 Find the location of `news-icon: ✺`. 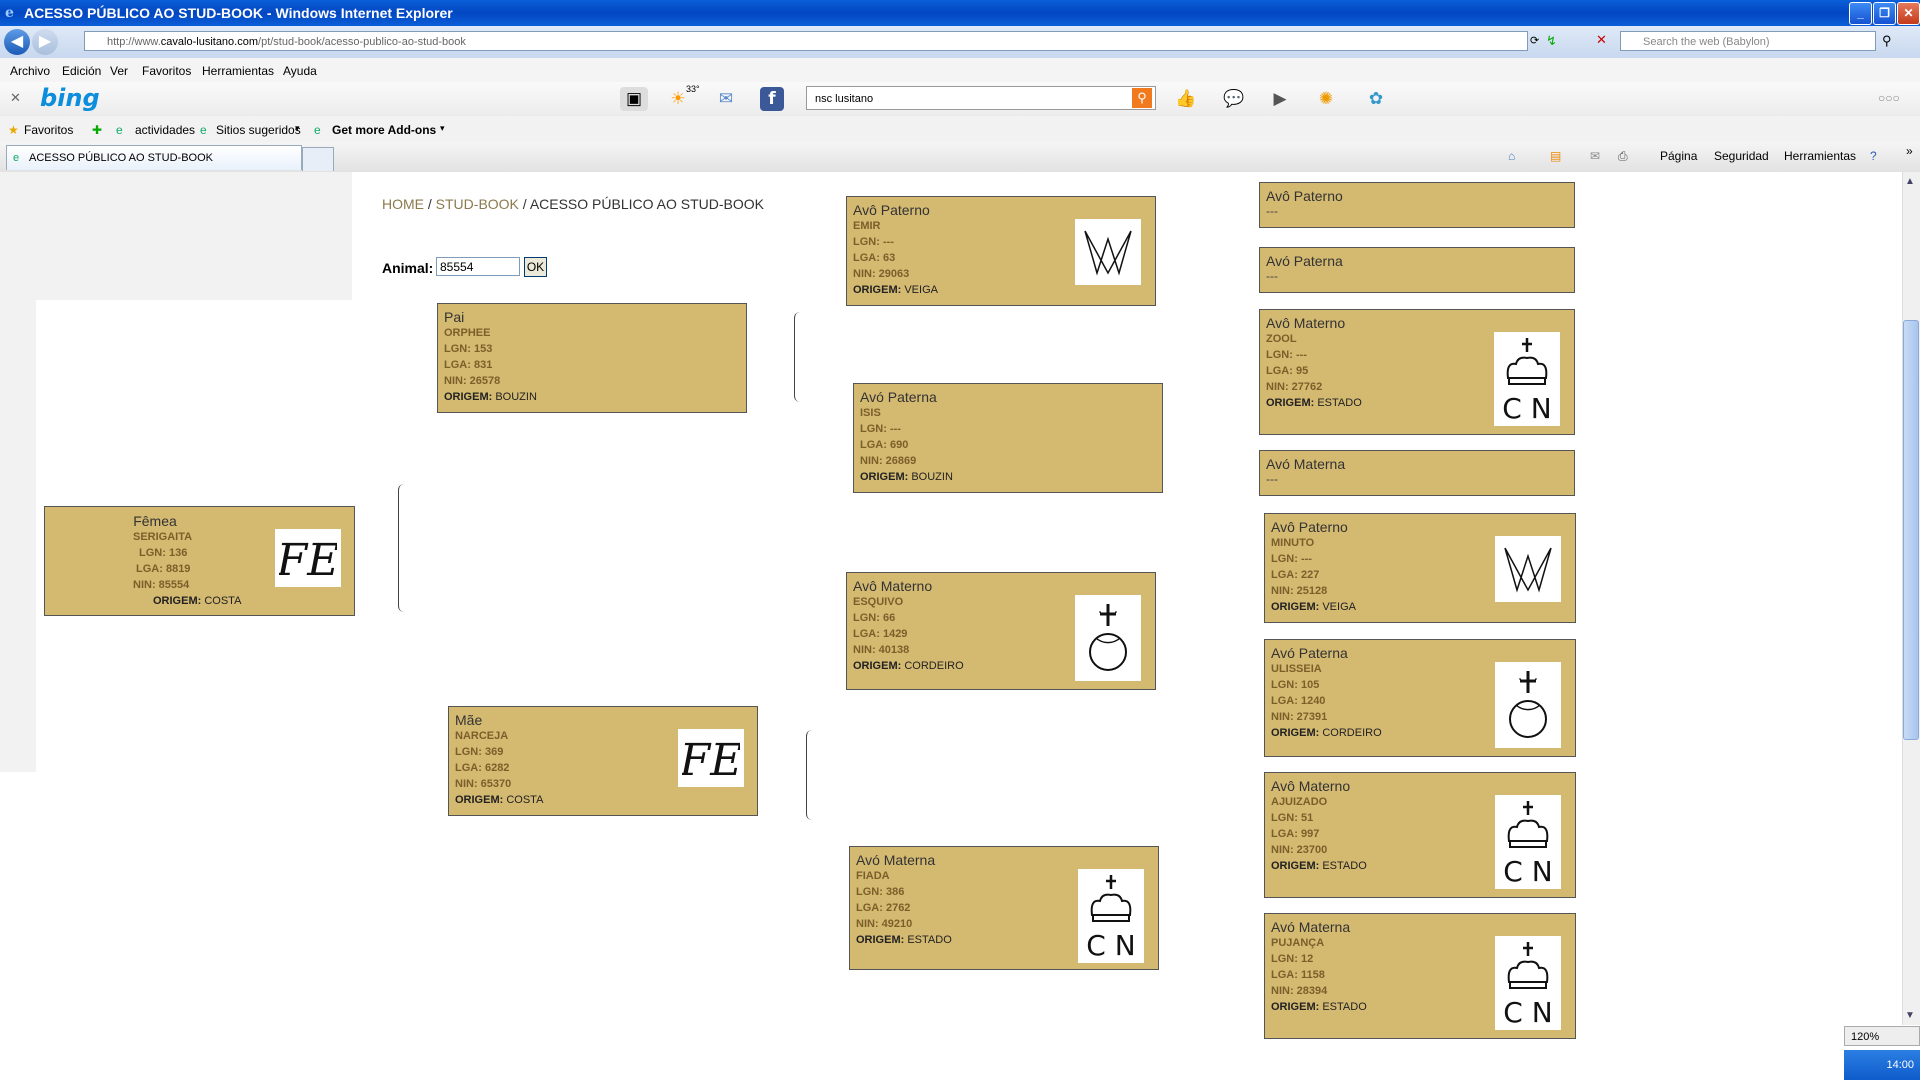

news-icon: ✺ is located at coordinates (1326, 99).